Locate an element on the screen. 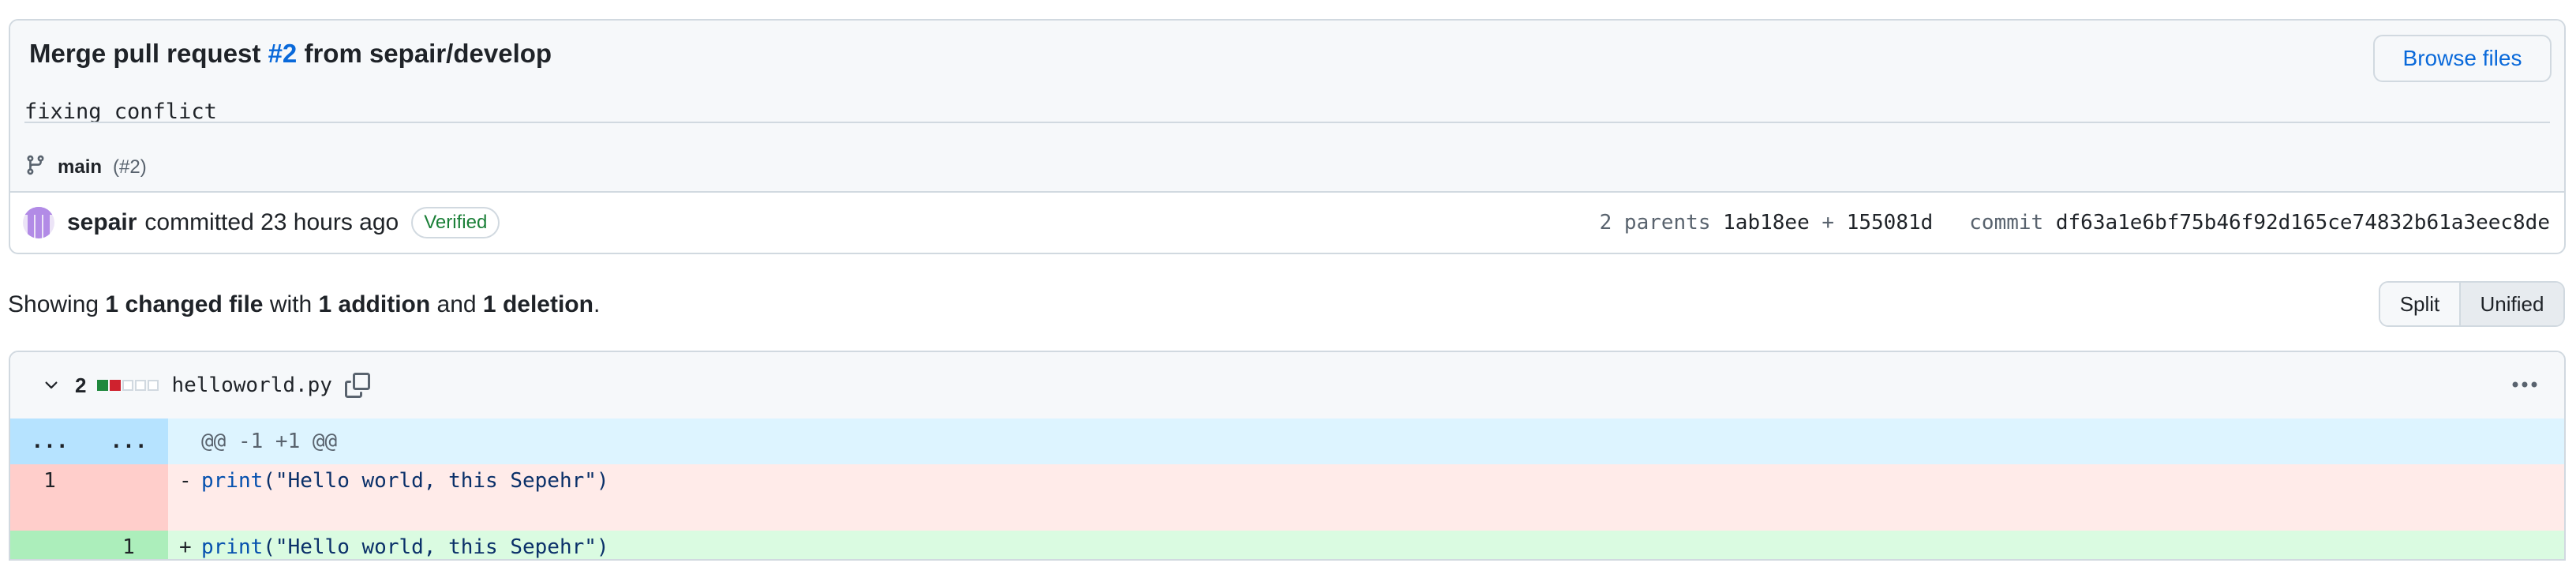 The width and height of the screenshot is (2576, 578). avatar is located at coordinates (38, 223).